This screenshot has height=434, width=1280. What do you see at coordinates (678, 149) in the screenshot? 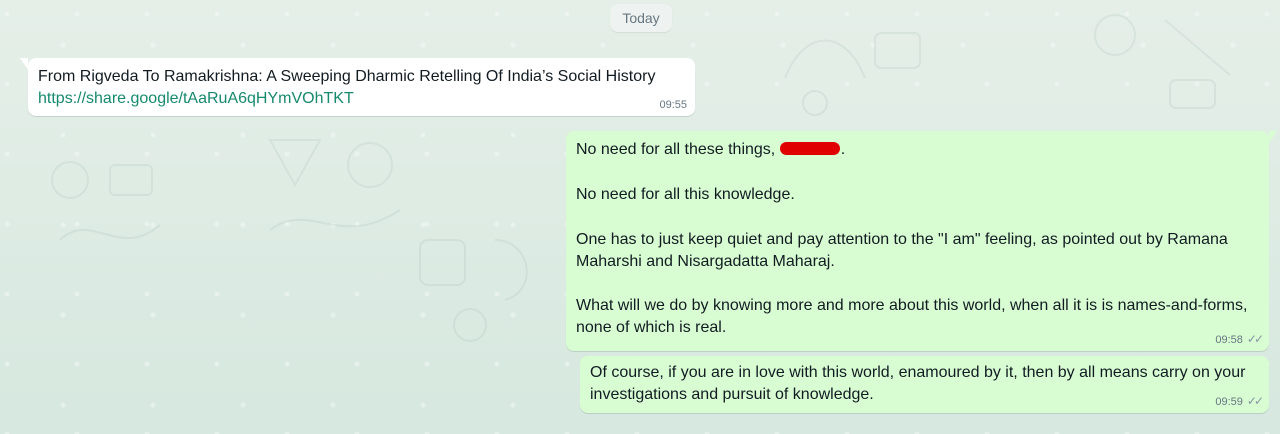
I see `outgoing-message-text-before-redaction: No need for all these things,` at bounding box center [678, 149].